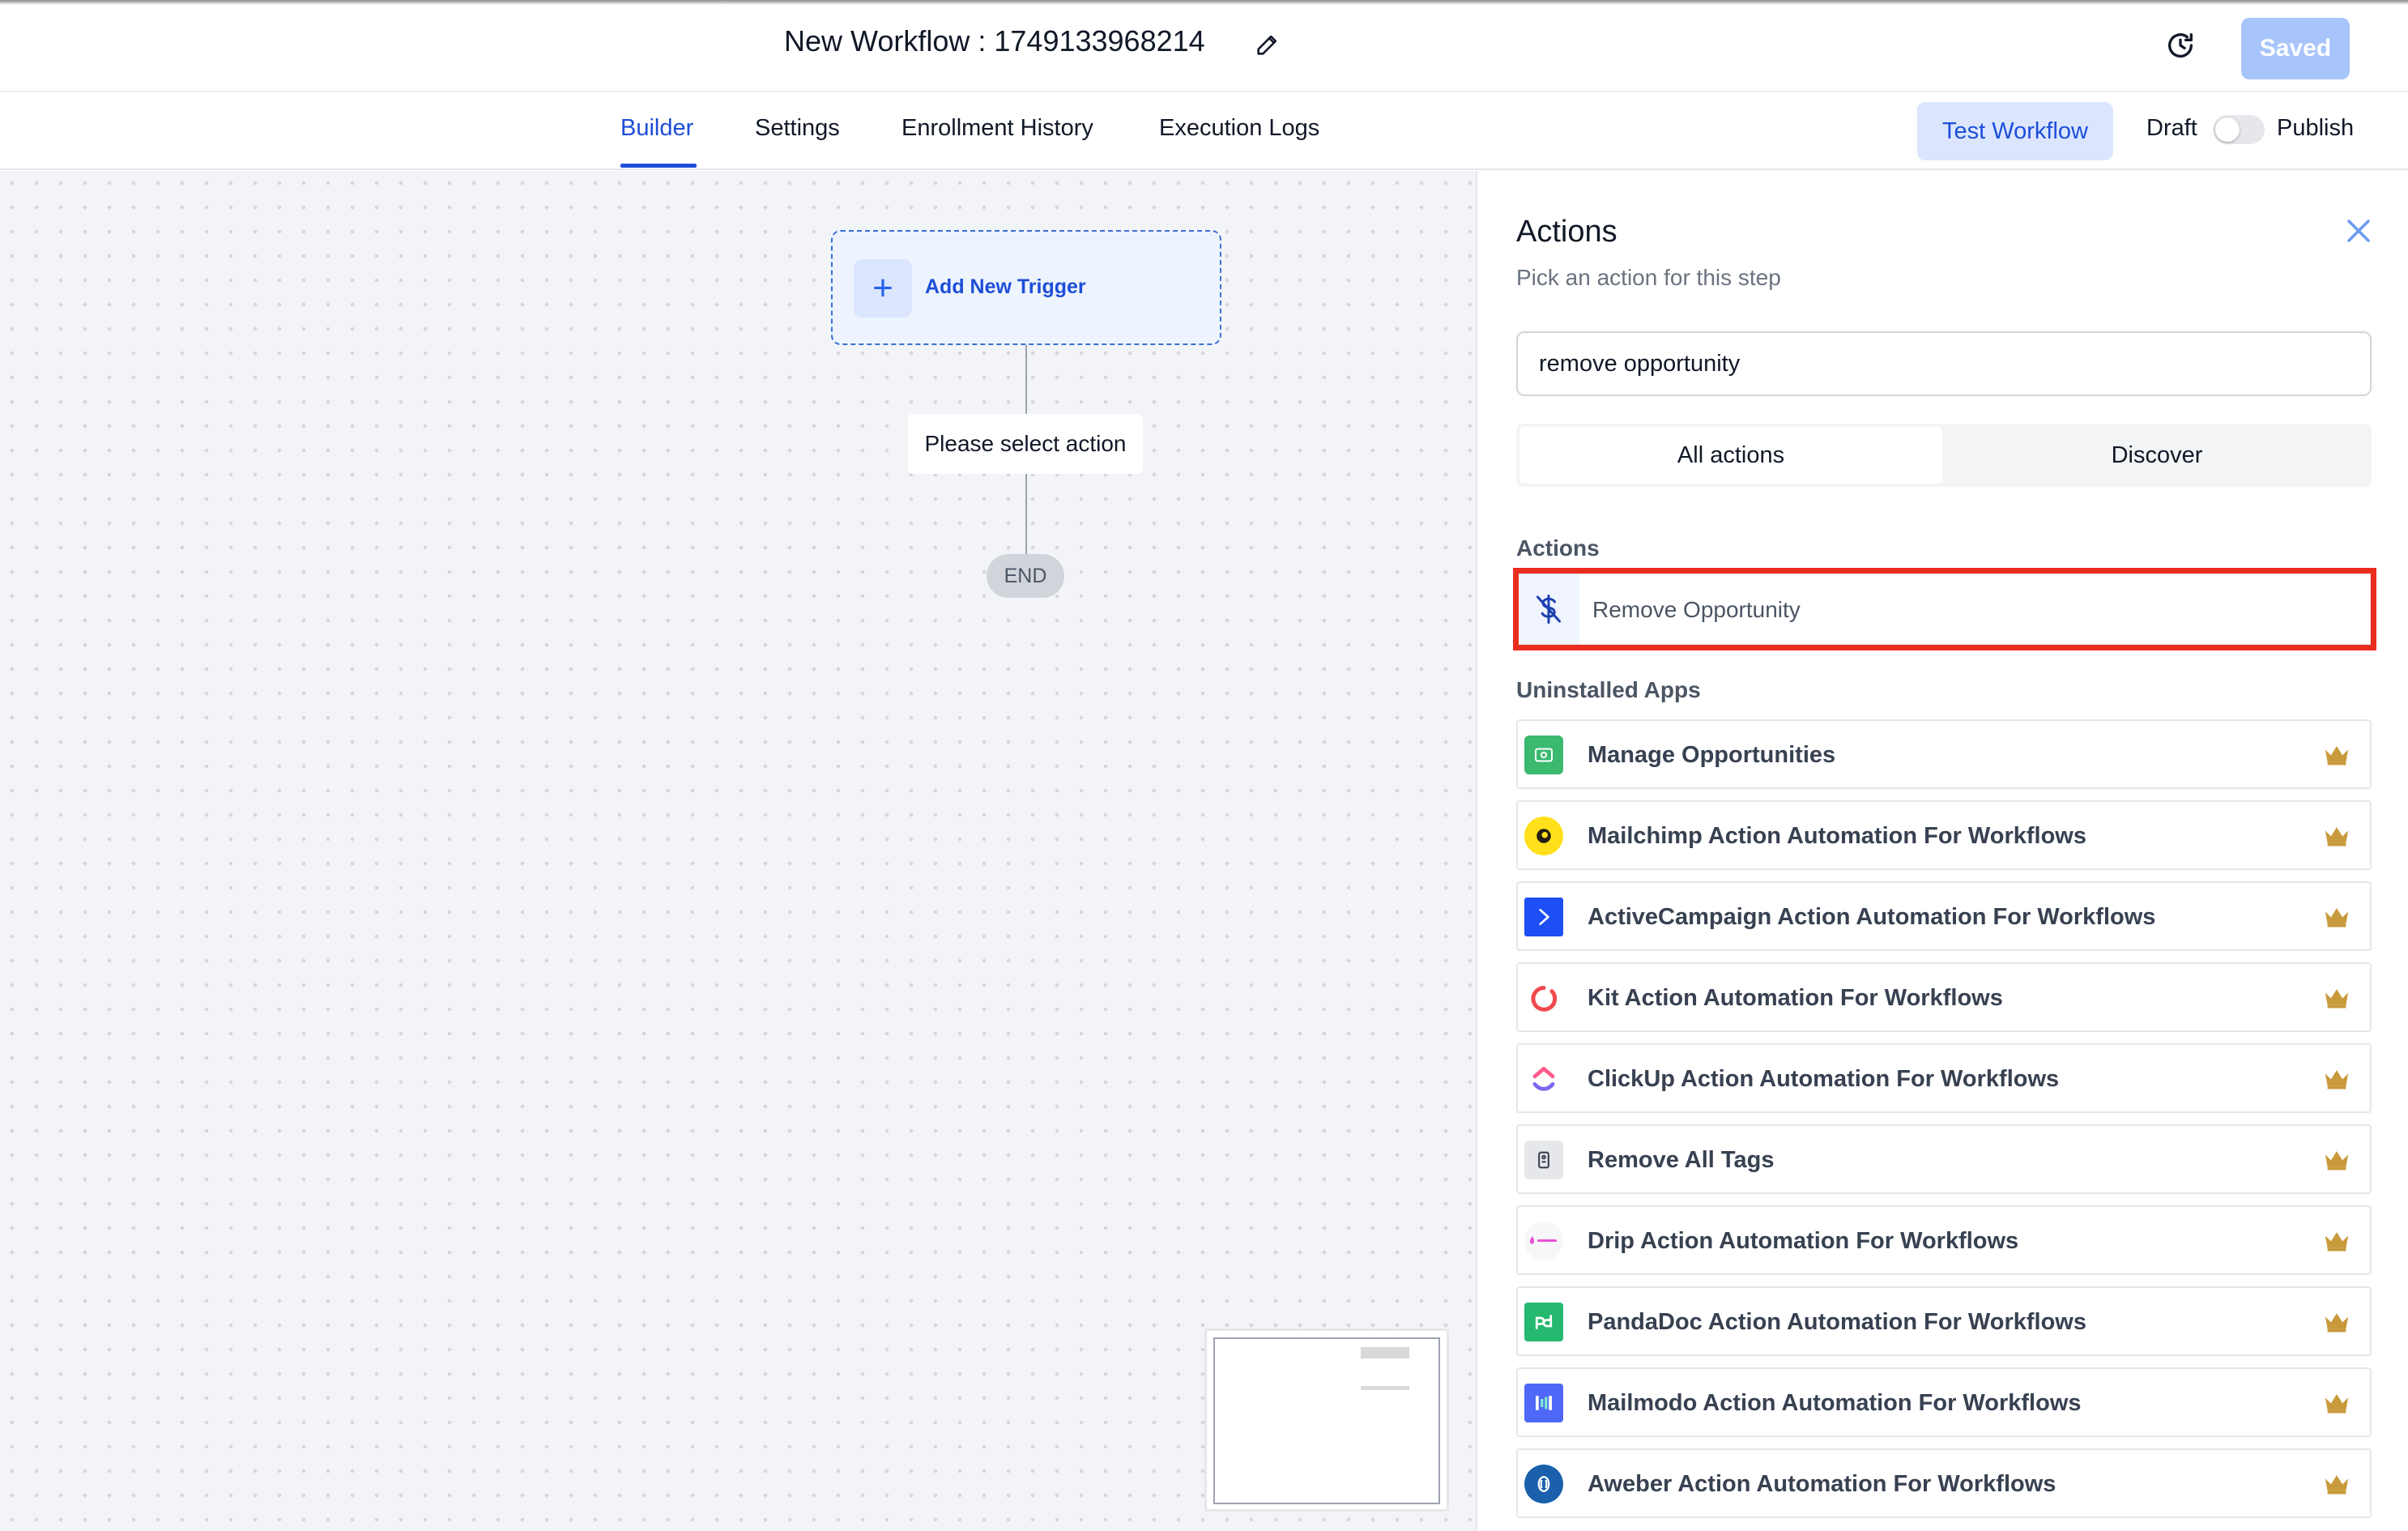  What do you see at coordinates (2316, 128) in the screenshot?
I see `publish-label: Publish` at bounding box center [2316, 128].